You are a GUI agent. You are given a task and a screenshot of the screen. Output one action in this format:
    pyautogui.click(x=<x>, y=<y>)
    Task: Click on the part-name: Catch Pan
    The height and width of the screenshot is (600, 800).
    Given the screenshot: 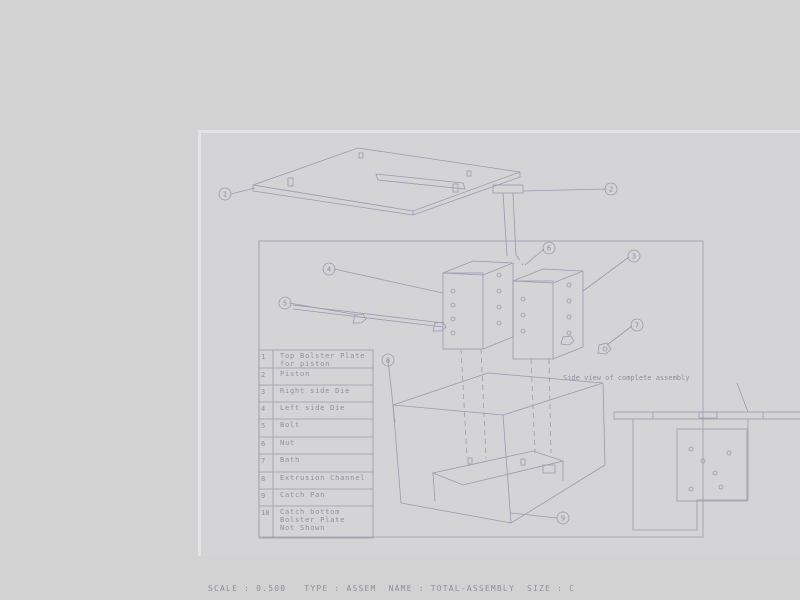 What is the action you would take?
    pyautogui.click(x=302, y=495)
    